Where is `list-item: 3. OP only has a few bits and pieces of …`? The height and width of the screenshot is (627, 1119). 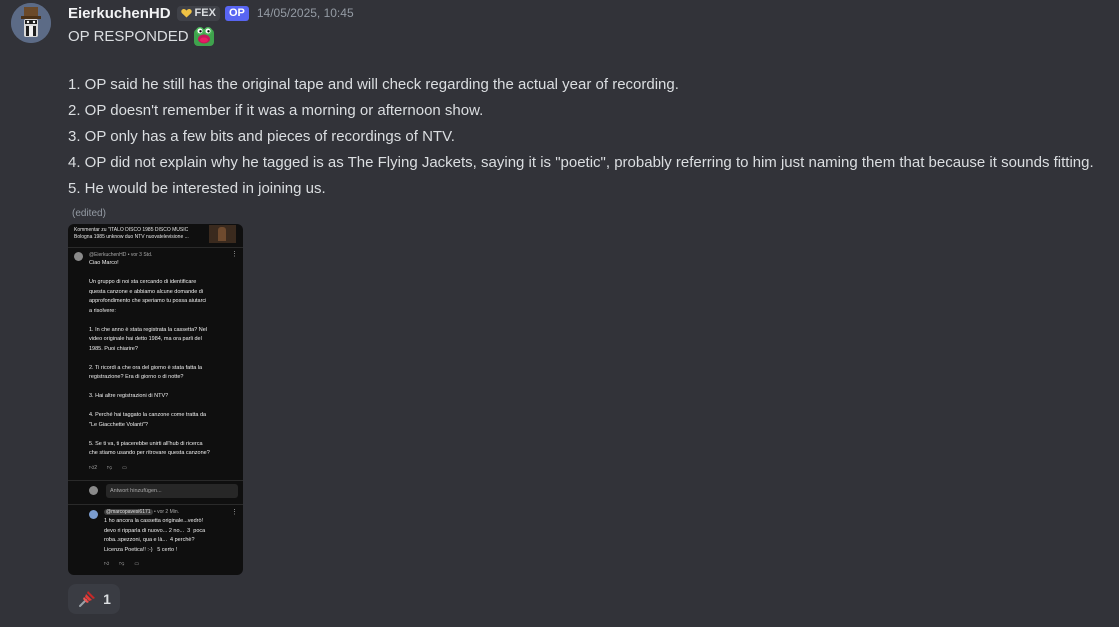 list-item: 3. OP only has a few bits and pieces of … is located at coordinates (261, 136).